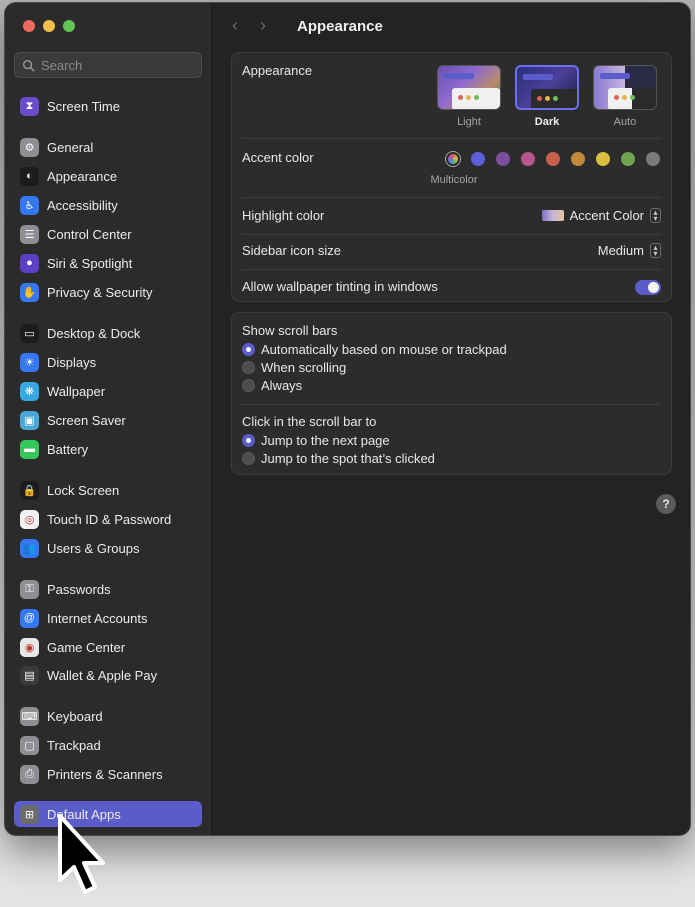 The width and height of the screenshot is (695, 907). What do you see at coordinates (108, 548) in the screenshot?
I see `sidebar-item-users-groups: 👥 Users & Groups` at bounding box center [108, 548].